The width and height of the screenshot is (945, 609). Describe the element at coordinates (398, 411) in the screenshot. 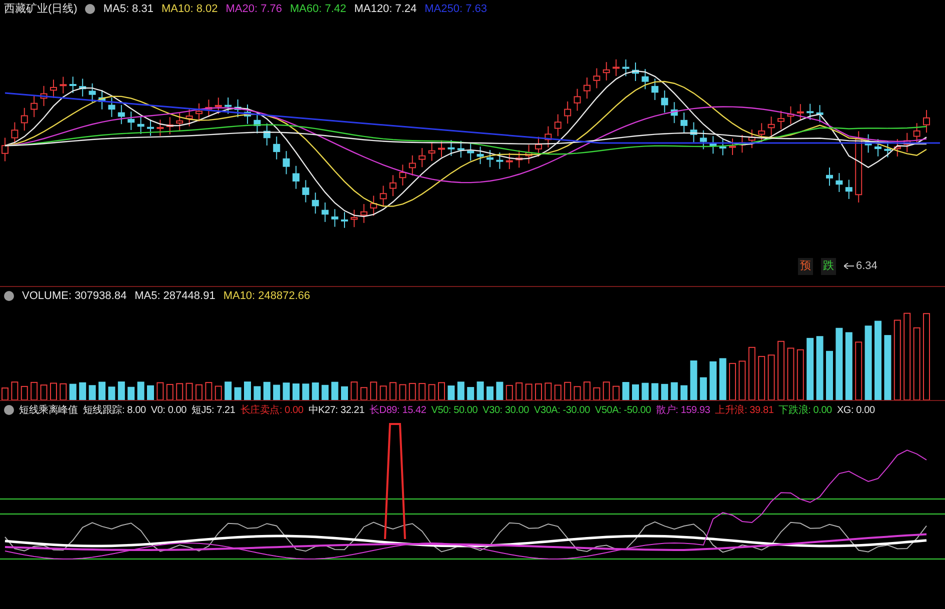

I see `legend-value: 长D89: 15.42` at that location.